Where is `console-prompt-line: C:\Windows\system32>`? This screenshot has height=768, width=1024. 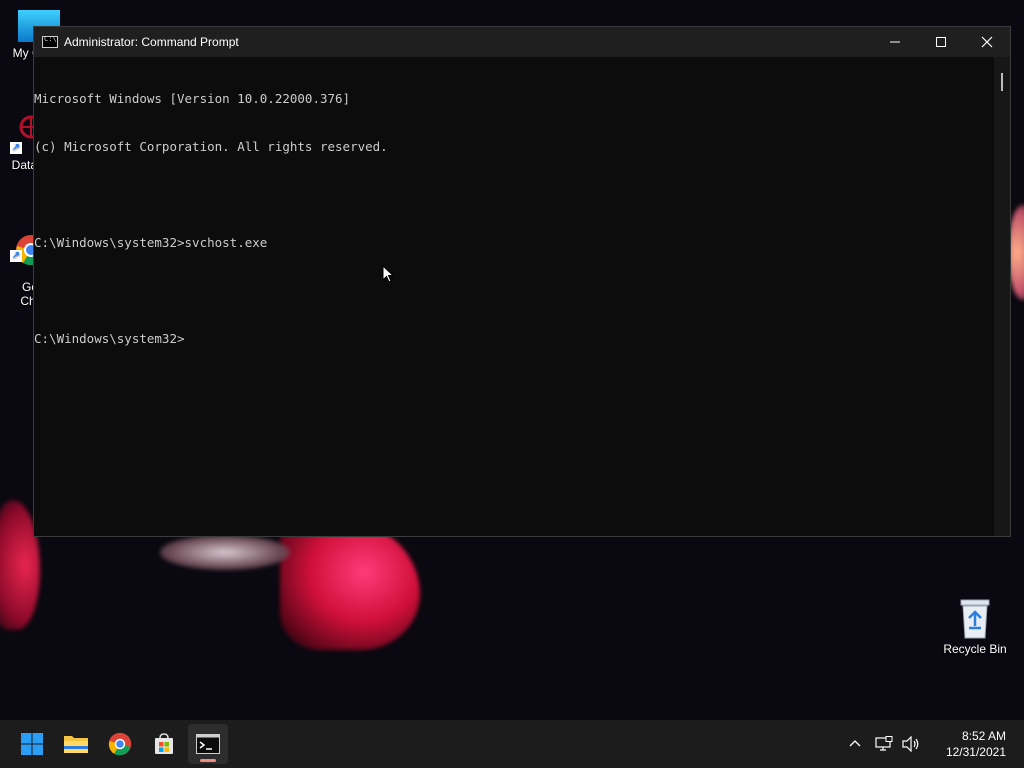 console-prompt-line: C:\Windows\system32> is located at coordinates (109, 338).